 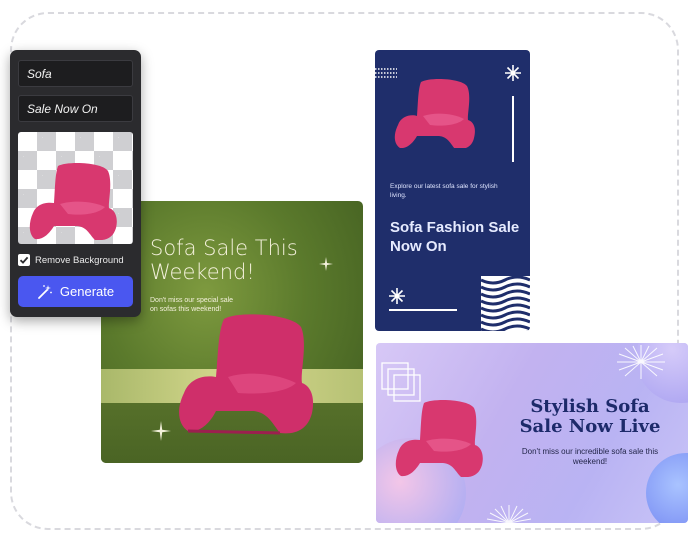 What do you see at coordinates (224, 260) in the screenshot?
I see `card-title: Sofa Sale This Weekend!` at bounding box center [224, 260].